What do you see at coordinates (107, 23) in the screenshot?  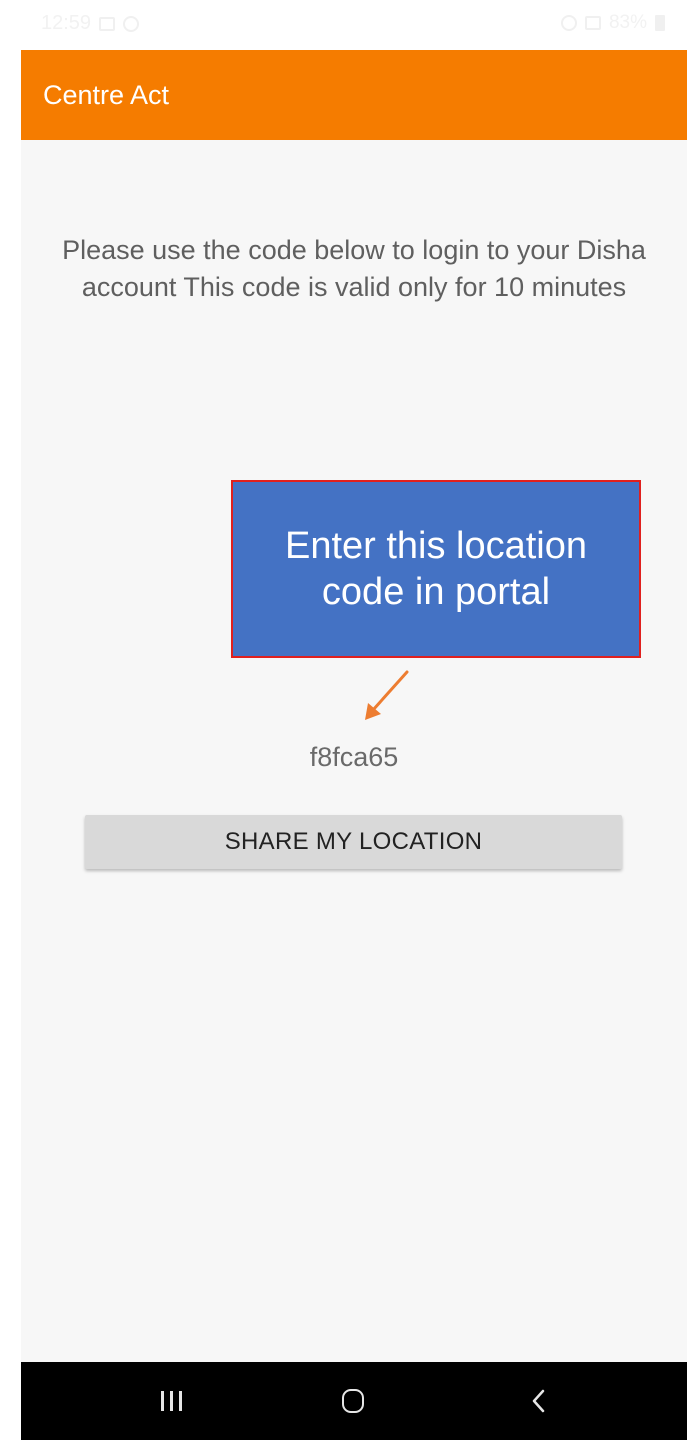 I see `image-notification-icon` at bounding box center [107, 23].